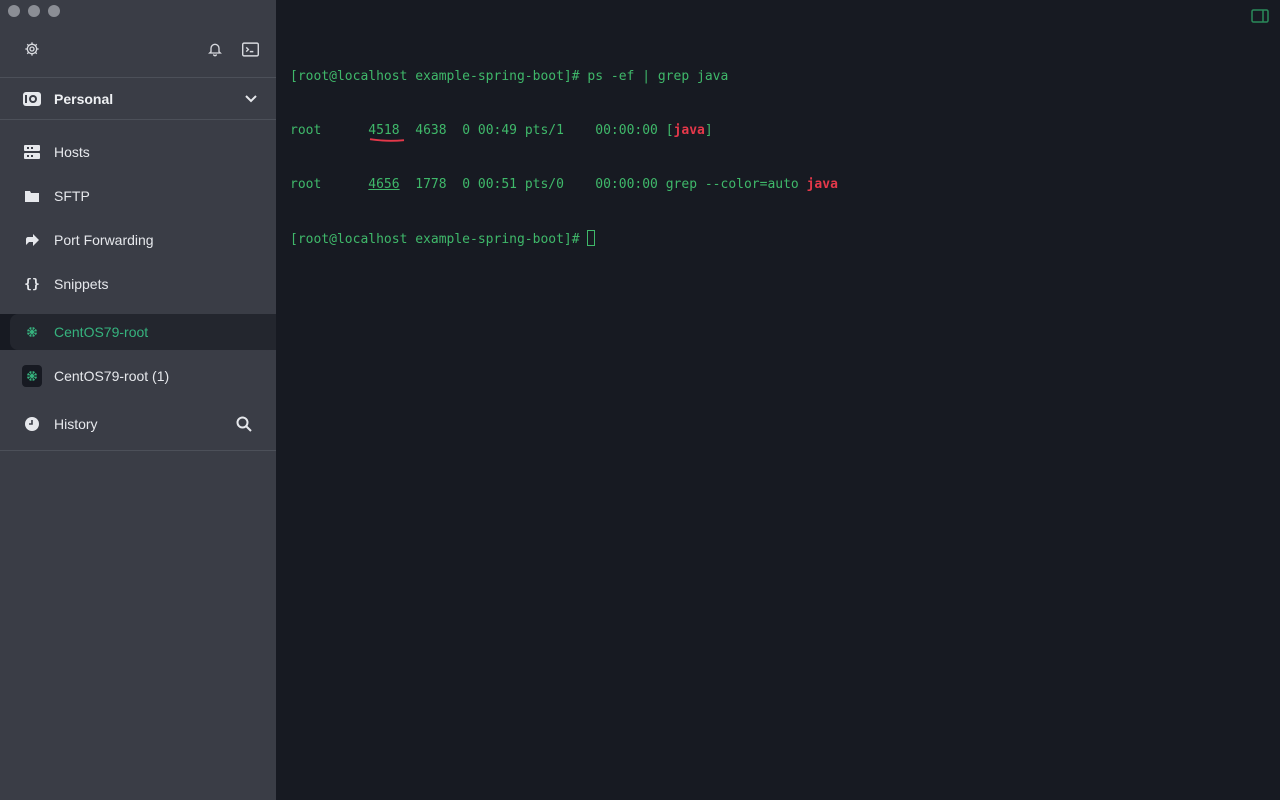  I want to click on tab-centos79-root: CentOS79-root, so click(143, 332).